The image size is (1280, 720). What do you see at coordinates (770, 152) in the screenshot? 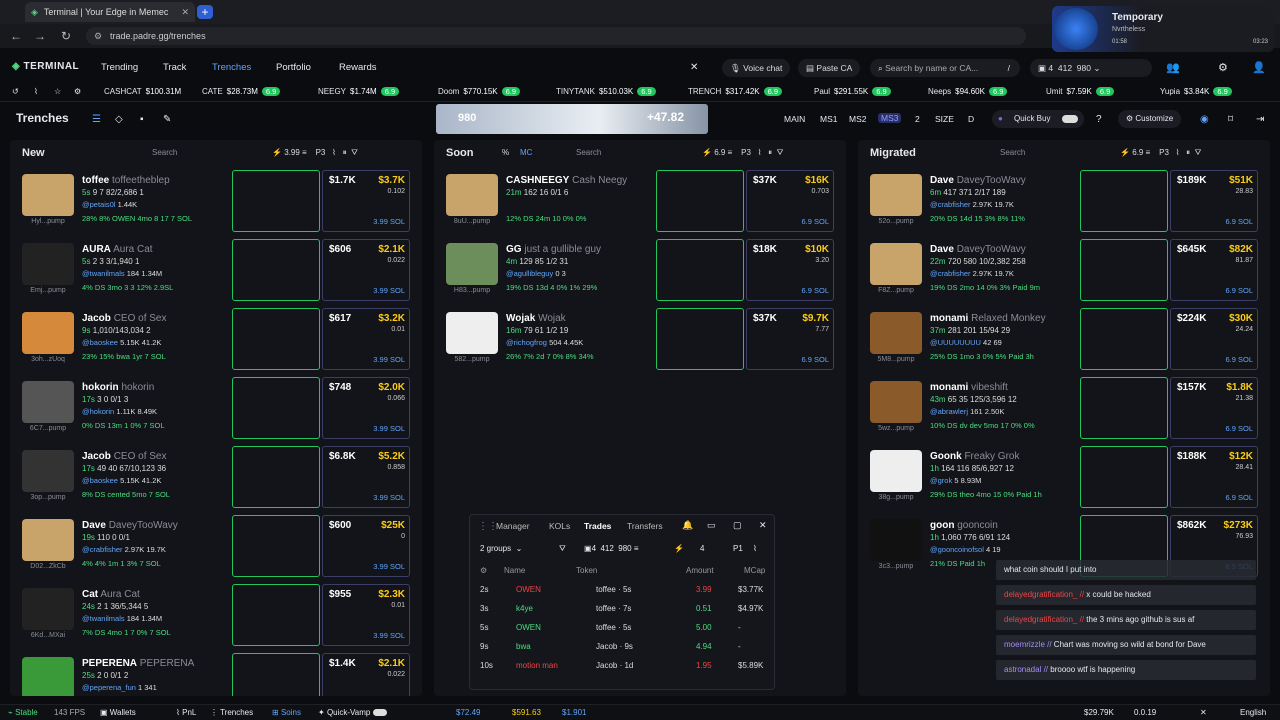
I see `pause-icon: ⏸` at bounding box center [770, 152].